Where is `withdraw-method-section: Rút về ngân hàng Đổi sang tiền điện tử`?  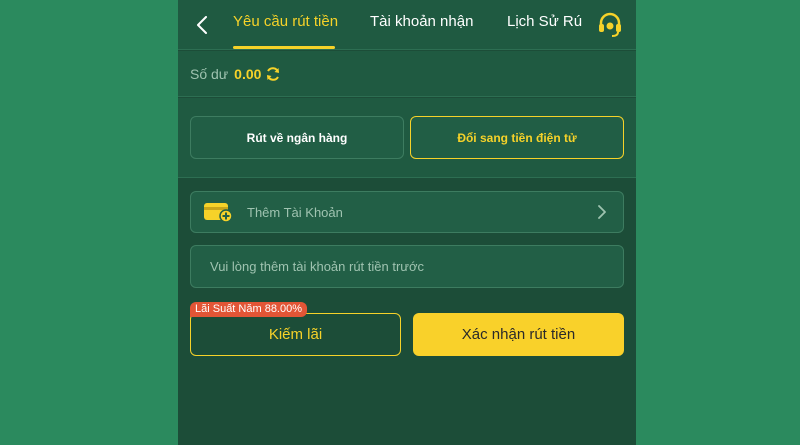
withdraw-method-section: Rút về ngân hàng Đổi sang tiền điện tử is located at coordinates (407, 138).